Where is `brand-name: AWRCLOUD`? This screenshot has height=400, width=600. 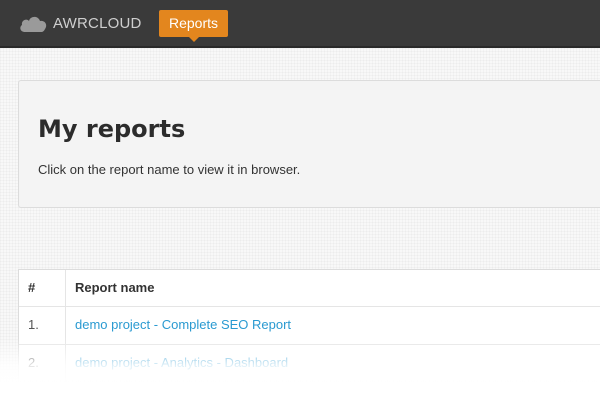 brand-name: AWRCLOUD is located at coordinates (97, 23).